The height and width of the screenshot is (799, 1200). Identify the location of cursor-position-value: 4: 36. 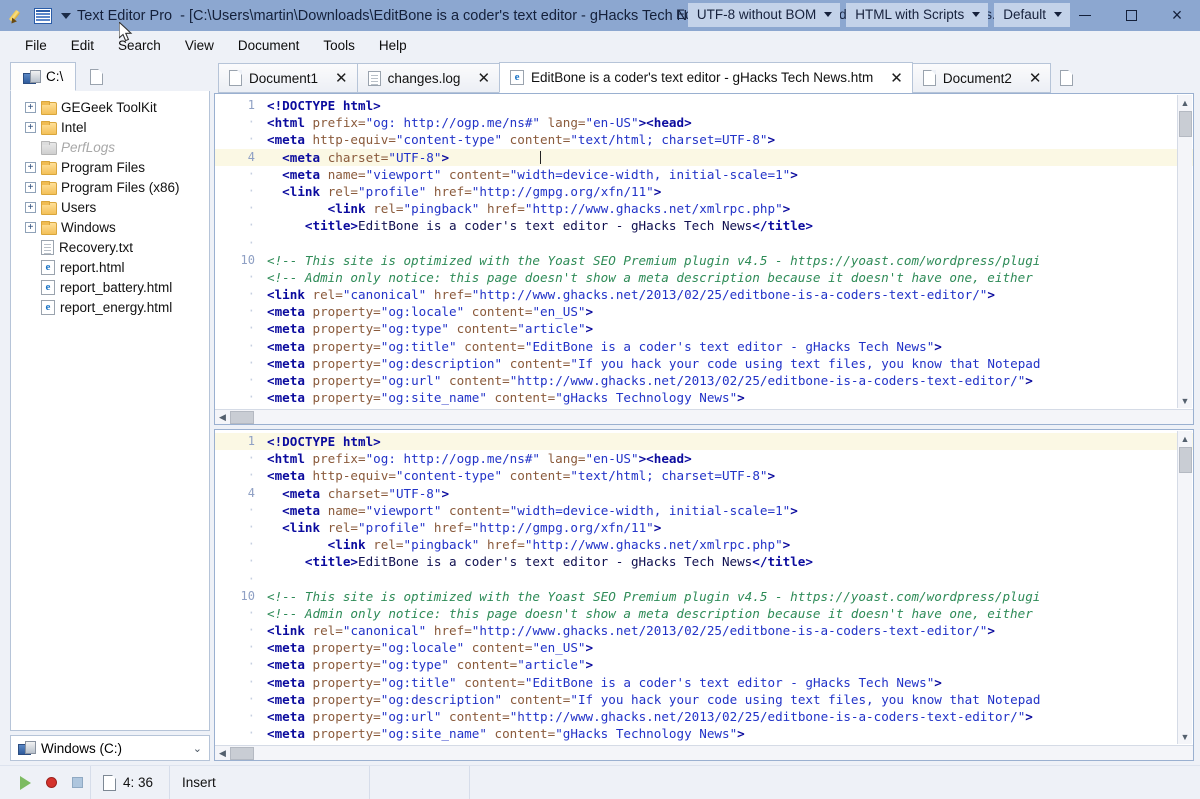
(138, 782).